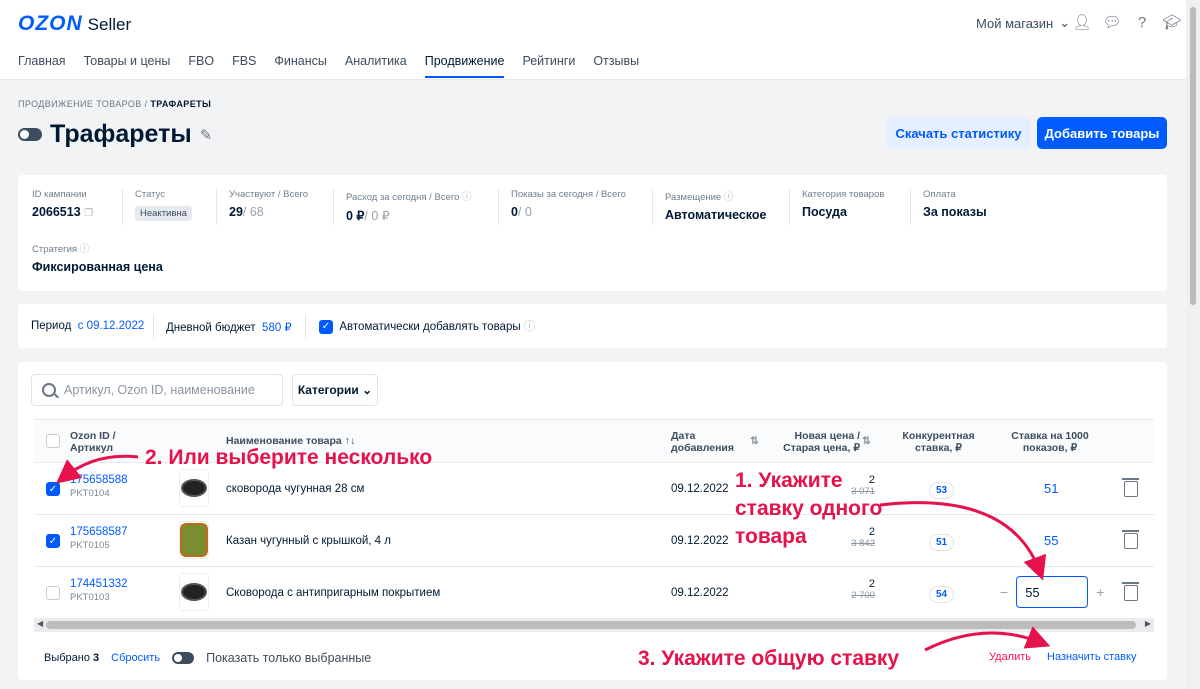  What do you see at coordinates (59, 194) in the screenshot?
I see `id-label: ID кампании` at bounding box center [59, 194].